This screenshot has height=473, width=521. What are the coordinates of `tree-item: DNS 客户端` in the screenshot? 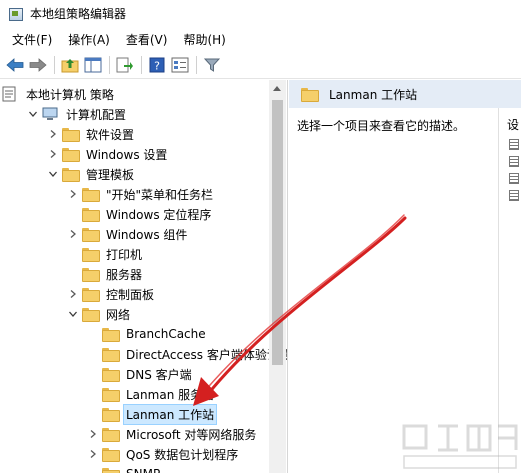 It's located at (140, 374).